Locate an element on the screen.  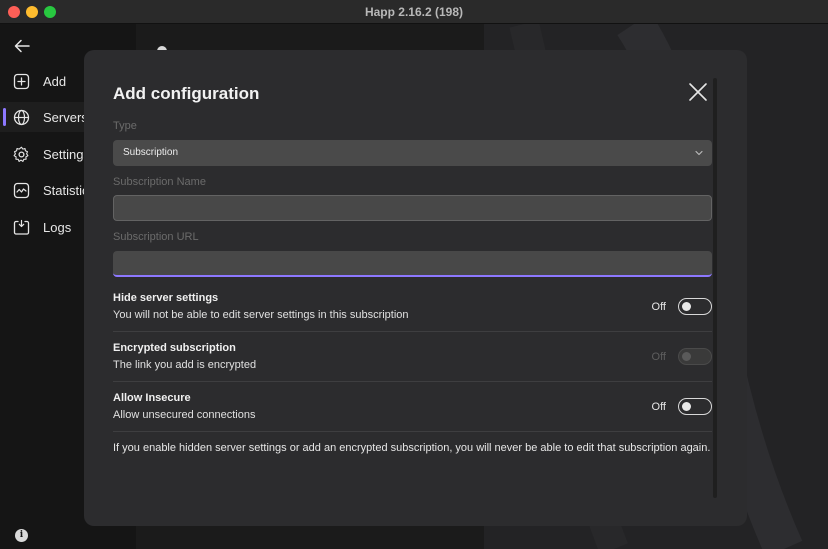
dialog-title: Add configuration is located at coordinates (186, 93).